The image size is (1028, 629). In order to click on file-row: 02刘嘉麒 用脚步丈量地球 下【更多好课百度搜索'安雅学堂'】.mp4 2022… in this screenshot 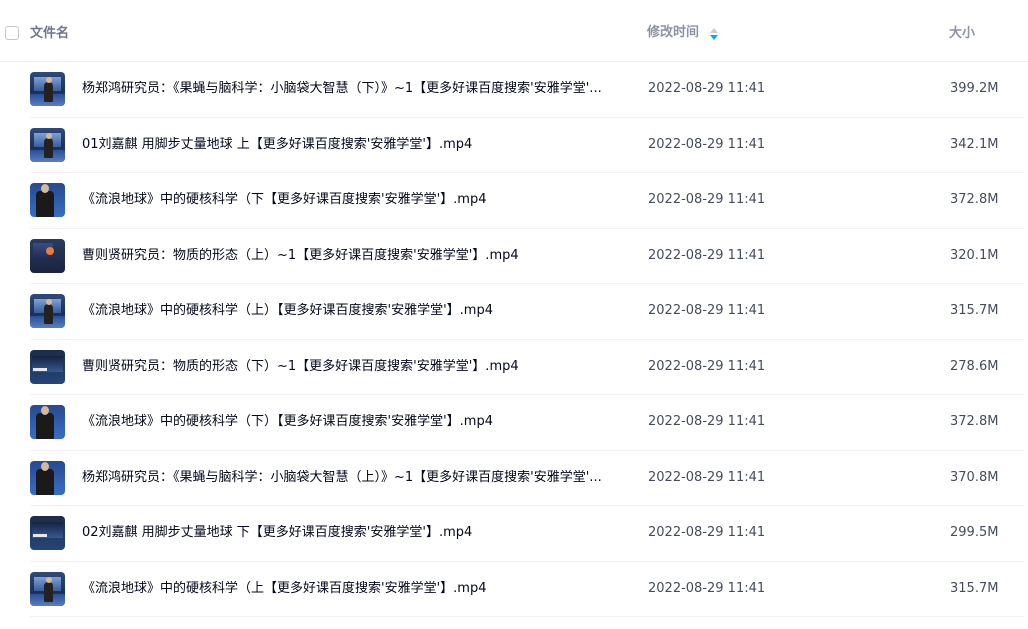, I will do `click(527, 534)`.